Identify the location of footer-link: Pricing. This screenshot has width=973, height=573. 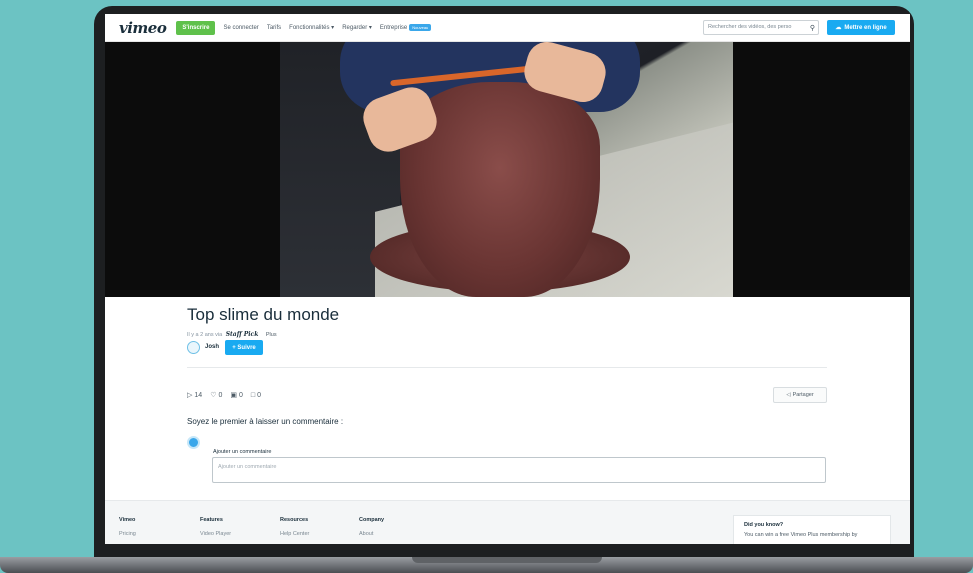
(127, 534).